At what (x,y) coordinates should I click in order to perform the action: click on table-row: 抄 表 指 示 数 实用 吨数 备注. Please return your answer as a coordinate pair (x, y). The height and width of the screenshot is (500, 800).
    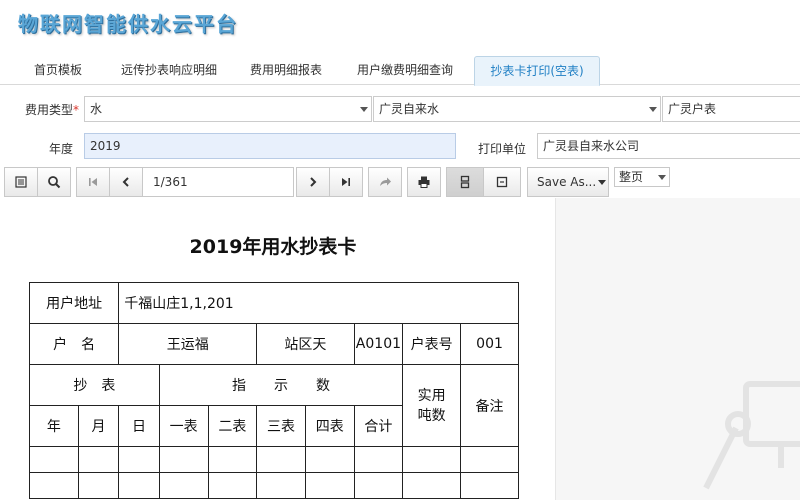
    Looking at the image, I should click on (274, 405).